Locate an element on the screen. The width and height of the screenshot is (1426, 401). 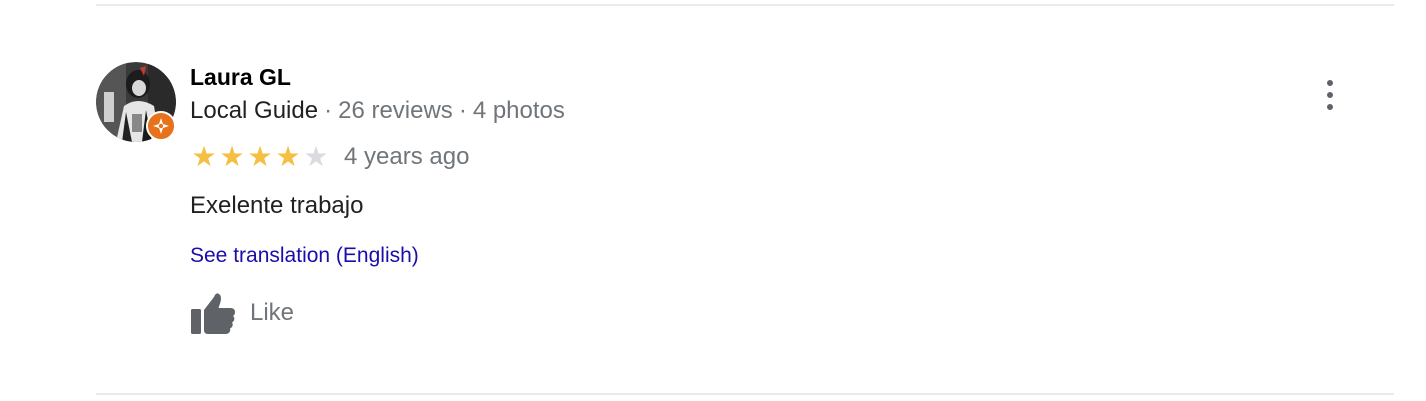
author-meta: Local Guide · 26 reviews · 4 photos is located at coordinates (377, 111).